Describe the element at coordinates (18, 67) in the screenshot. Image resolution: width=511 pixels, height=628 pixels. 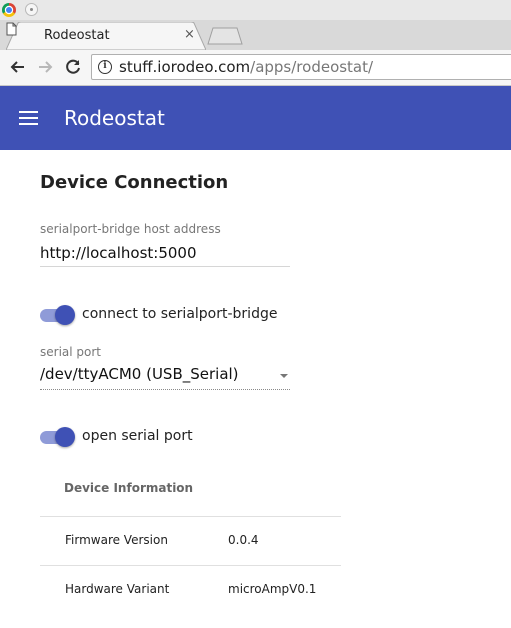
I see `arrow-left-icon` at that location.